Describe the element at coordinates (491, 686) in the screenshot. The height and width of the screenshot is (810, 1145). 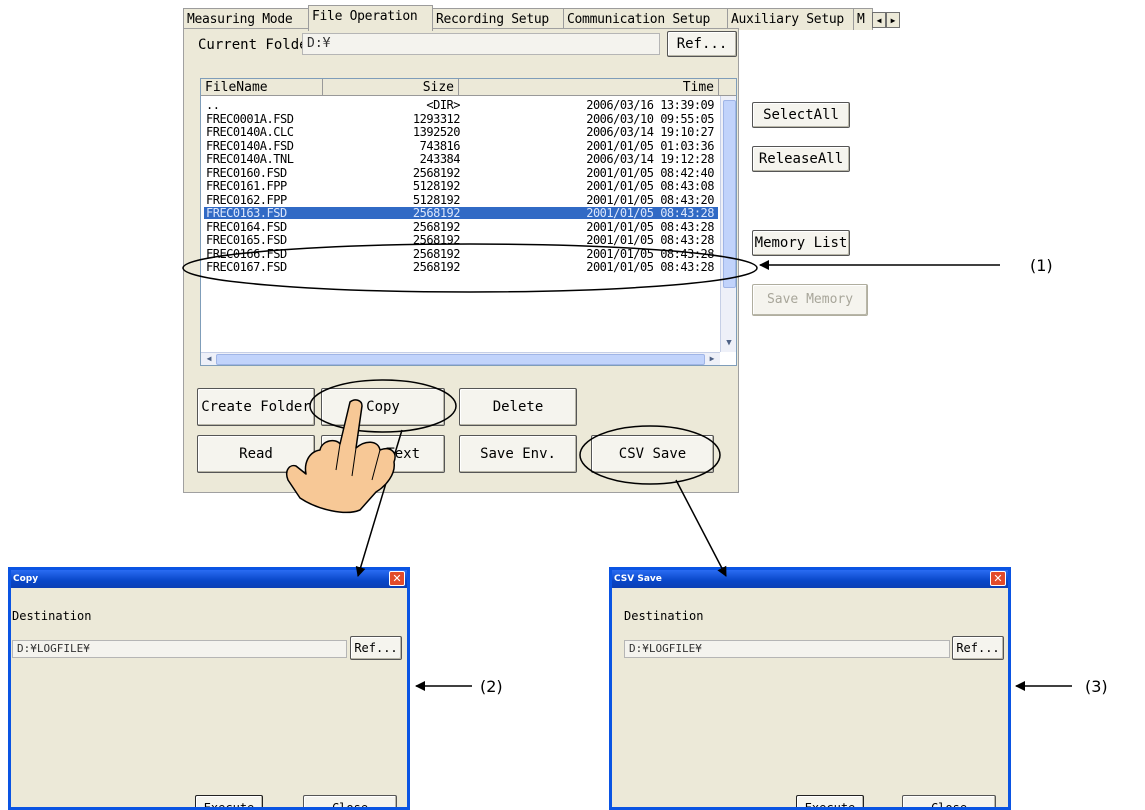
I see `callout-2: (2)` at that location.